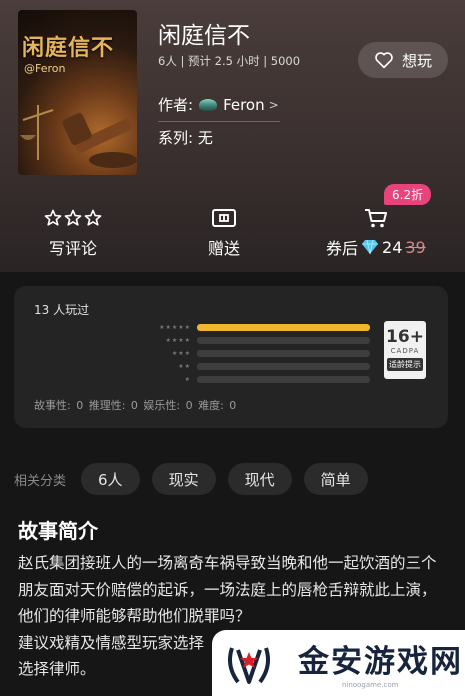  I want to click on game-title: 闲庭信不, so click(204, 36).